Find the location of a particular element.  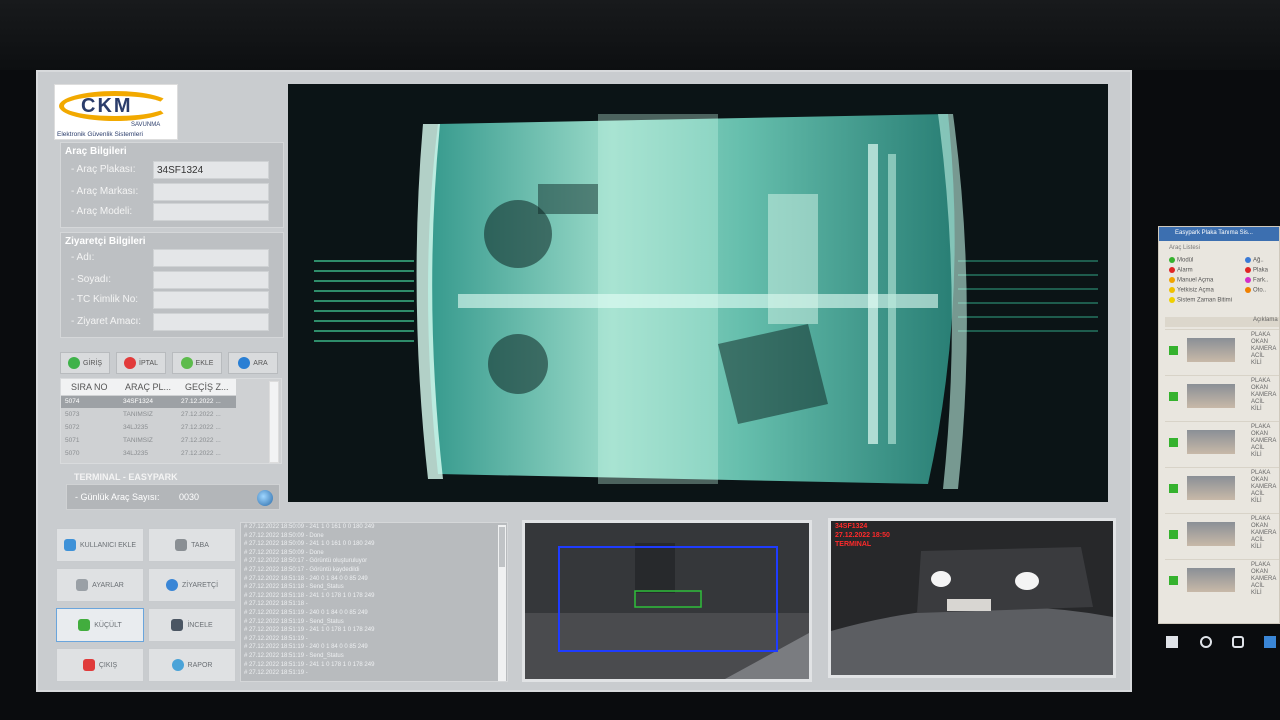

giris-button: GİRİŞ is located at coordinates (85, 363).